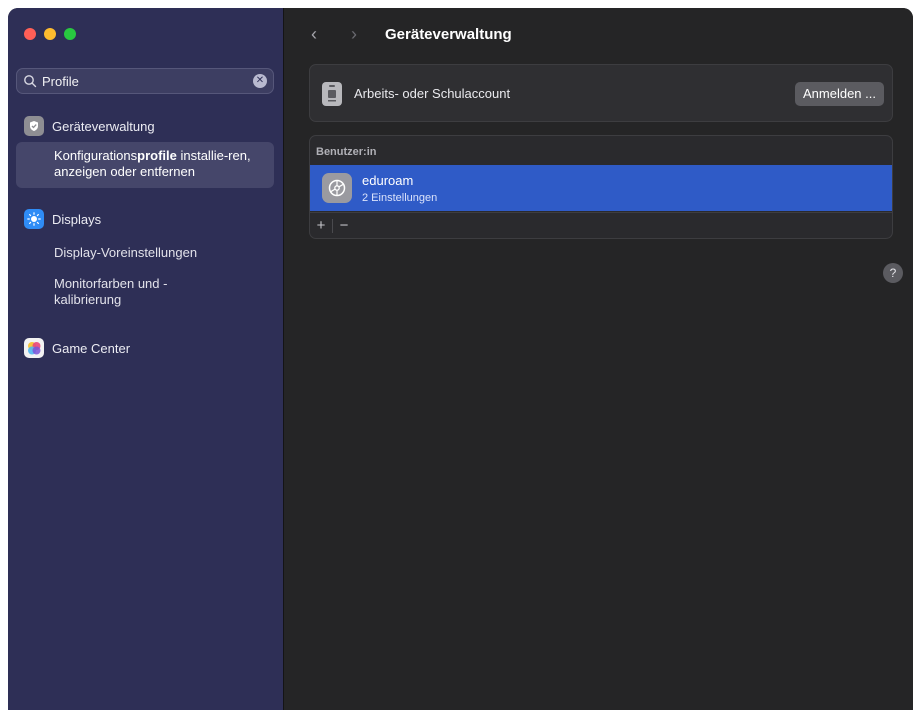 The height and width of the screenshot is (711, 914). What do you see at coordinates (77, 219) in the screenshot?
I see `sidebar-item-label: Displays` at bounding box center [77, 219].